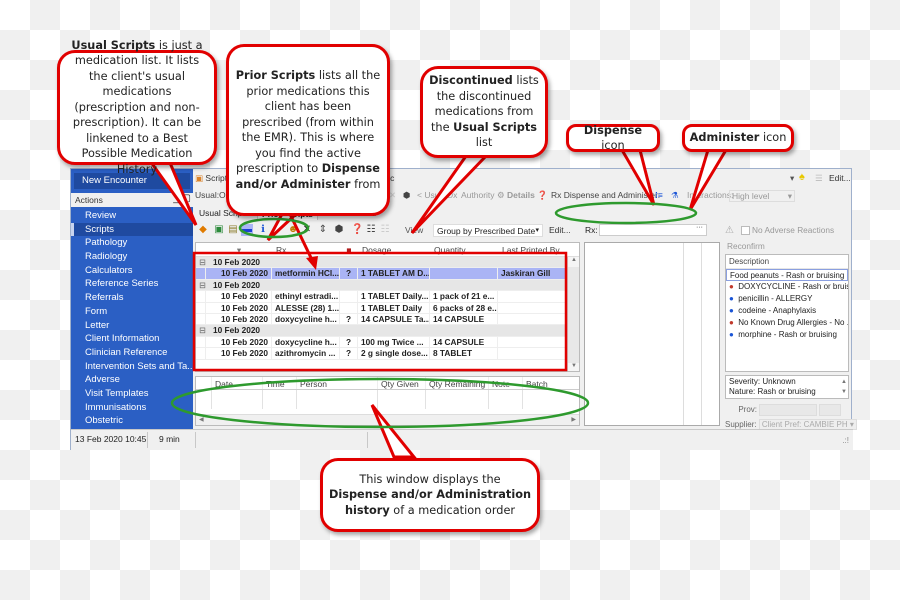  I want to click on interactions-select: High level ▾, so click(762, 196).